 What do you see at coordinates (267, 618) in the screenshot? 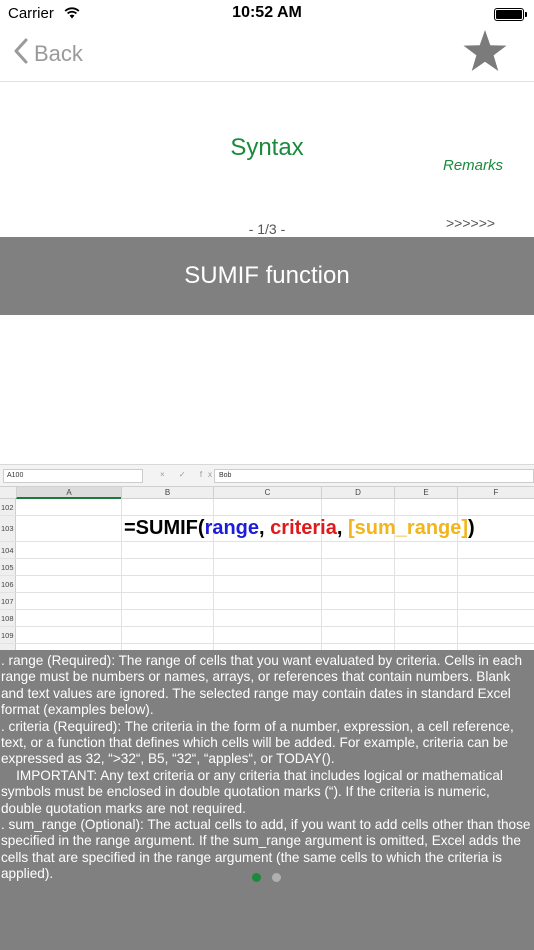
I see `sheet-row: 108` at bounding box center [267, 618].